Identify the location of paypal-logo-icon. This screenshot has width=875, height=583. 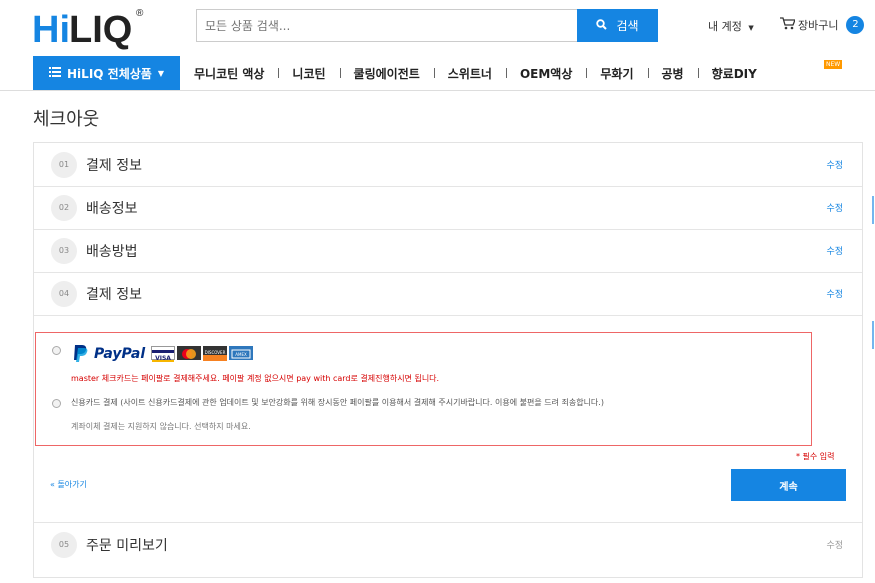
(81, 356).